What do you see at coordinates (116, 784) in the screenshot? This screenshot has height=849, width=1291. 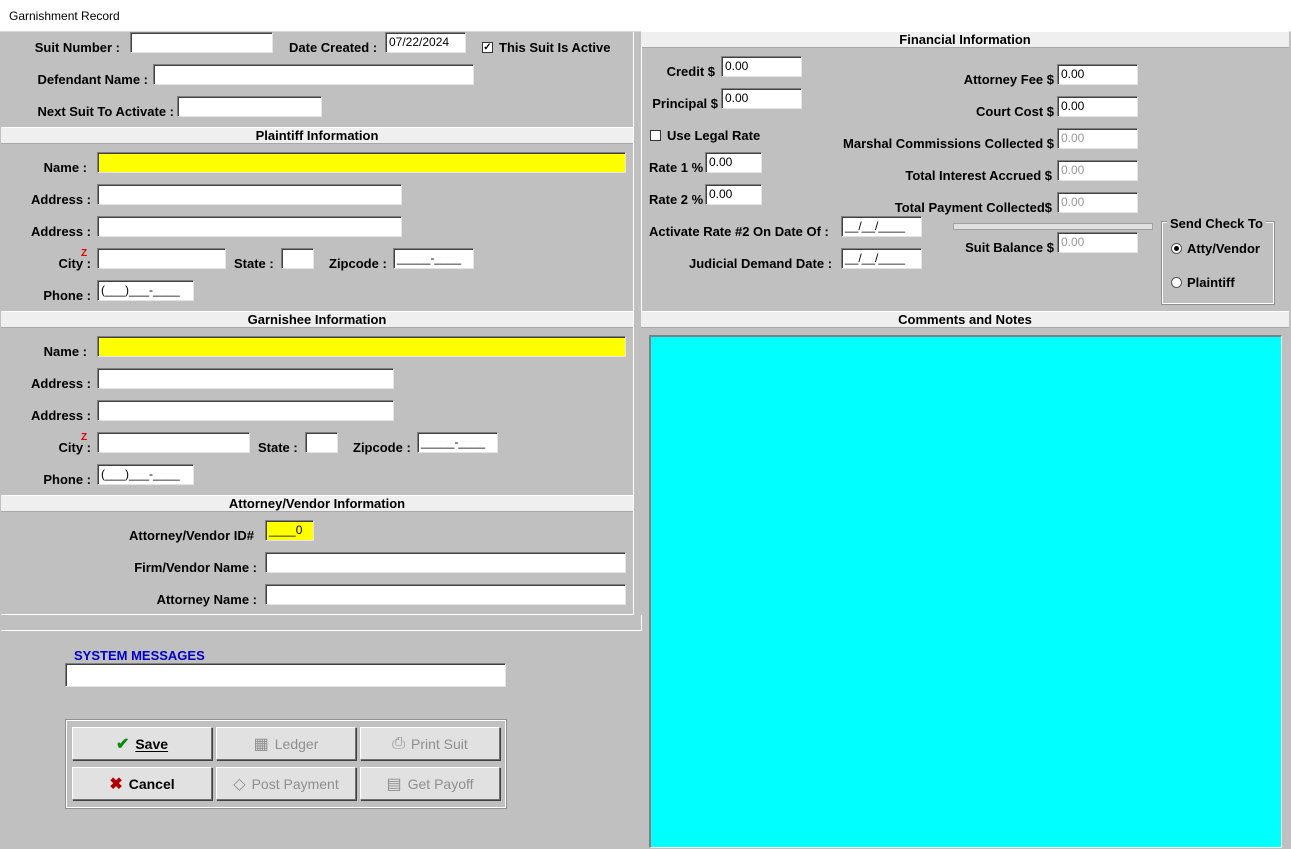 I see `x-mark-icon: ✖` at bounding box center [116, 784].